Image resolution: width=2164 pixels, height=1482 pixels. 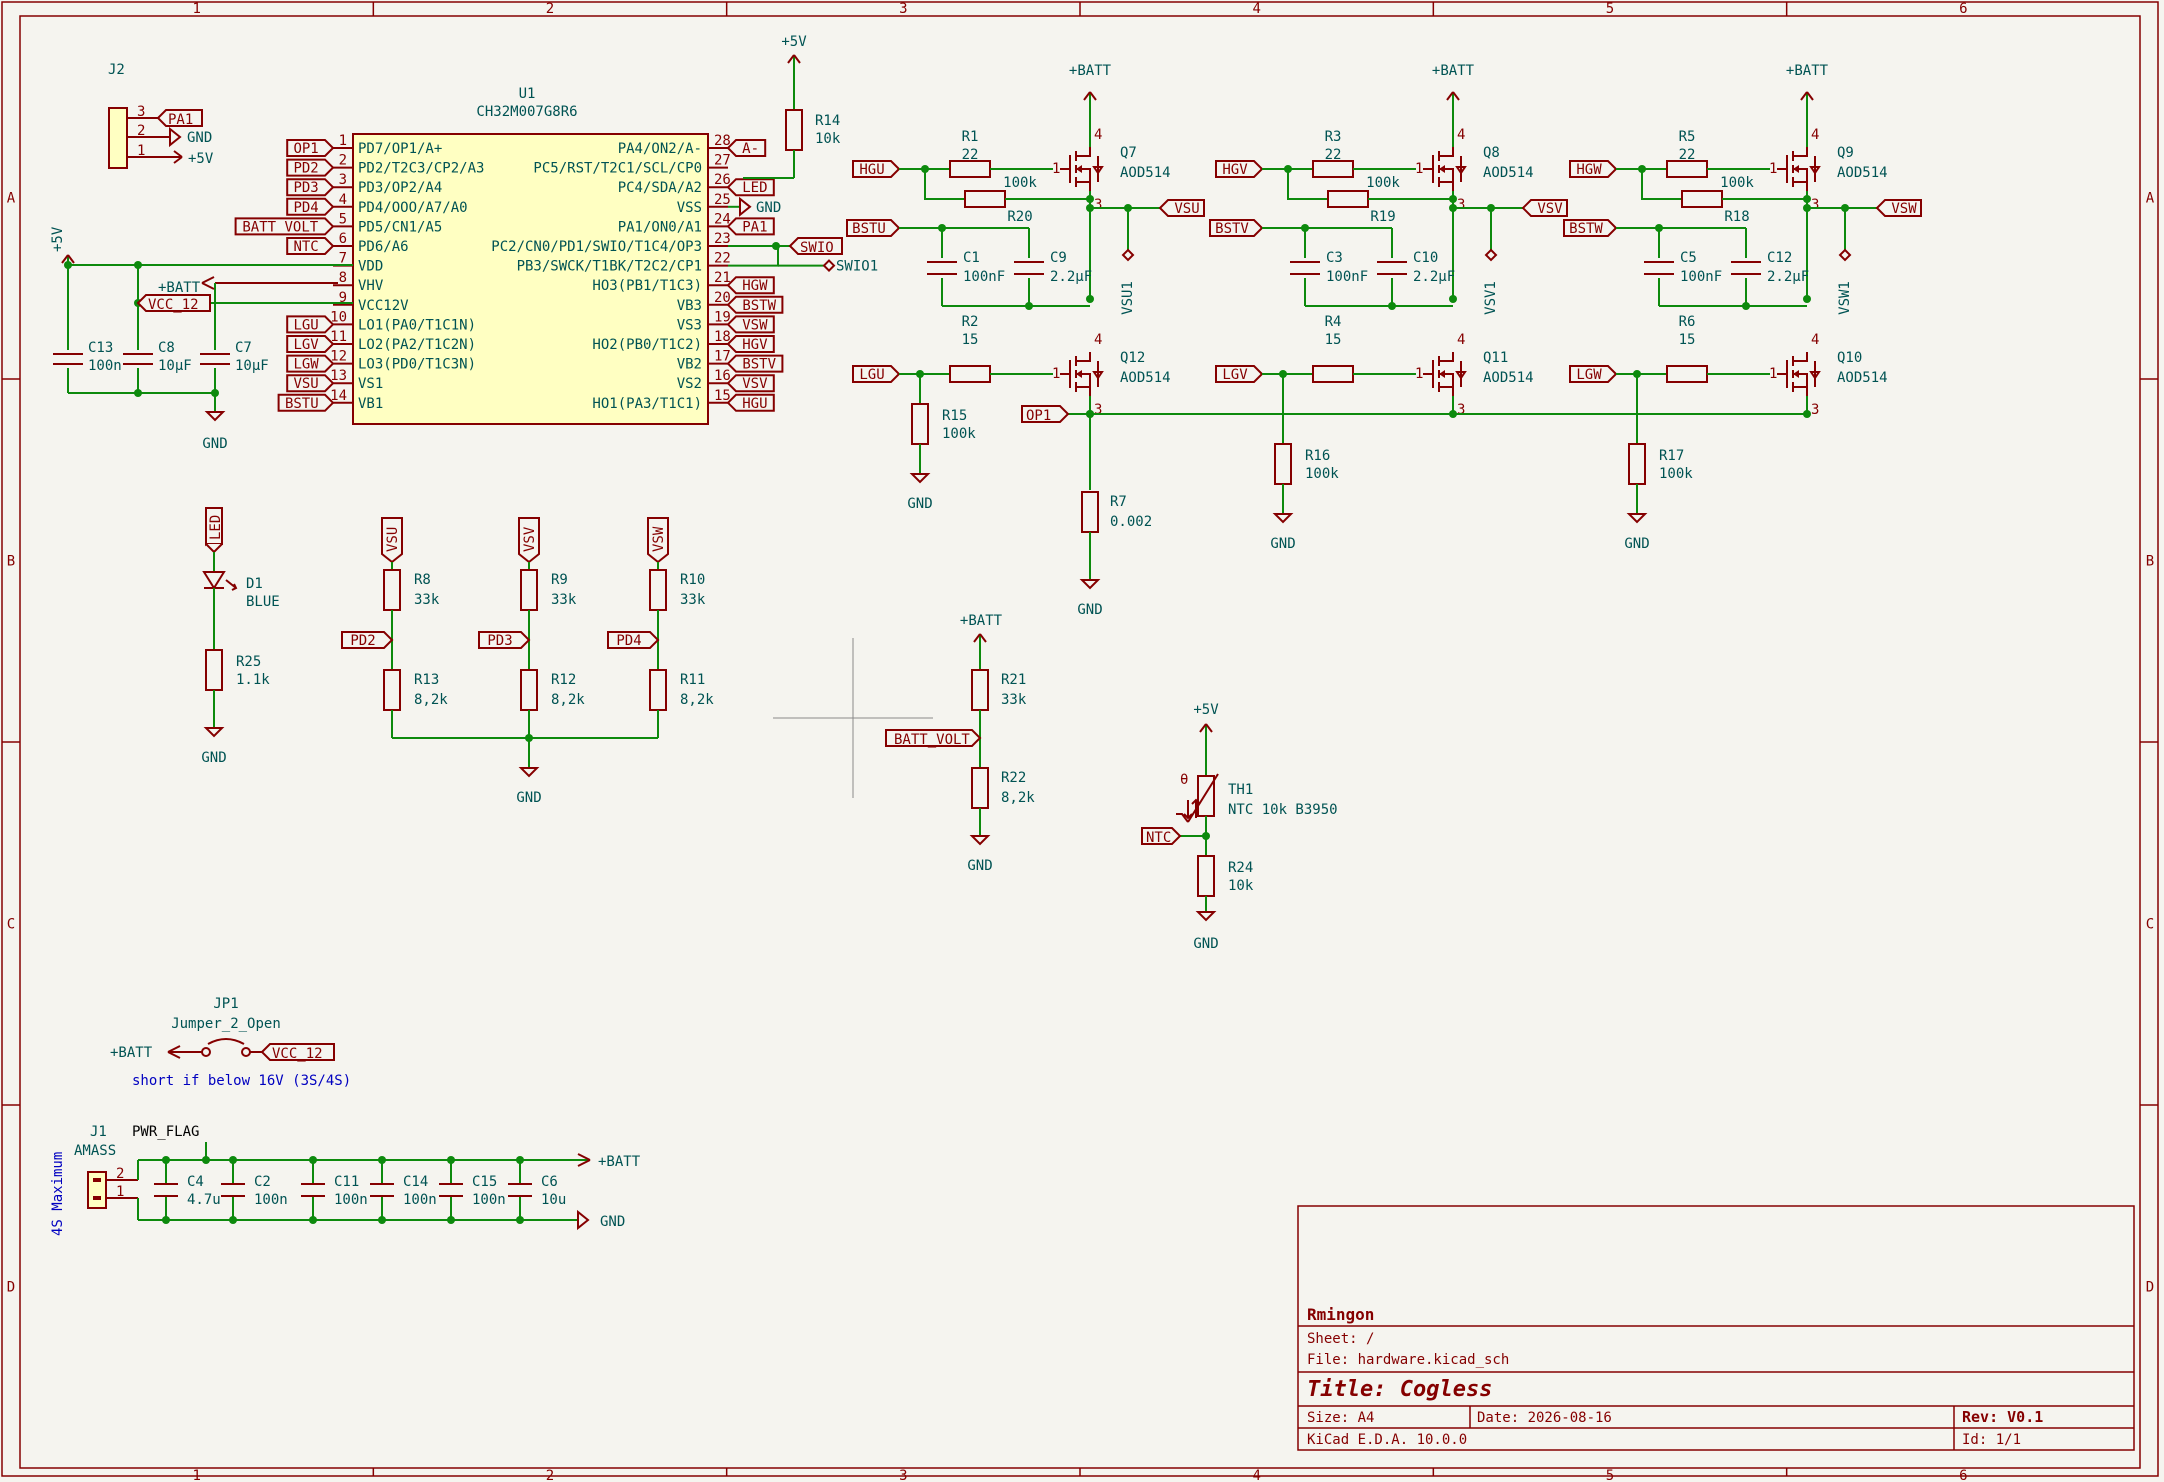 What do you see at coordinates (1589, 375) in the screenshot?
I see `phase-lg-label: LGW` at bounding box center [1589, 375].